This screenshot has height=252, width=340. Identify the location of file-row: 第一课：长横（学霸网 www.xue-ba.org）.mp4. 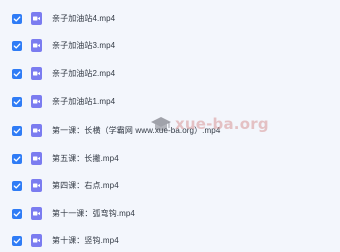
(170, 130).